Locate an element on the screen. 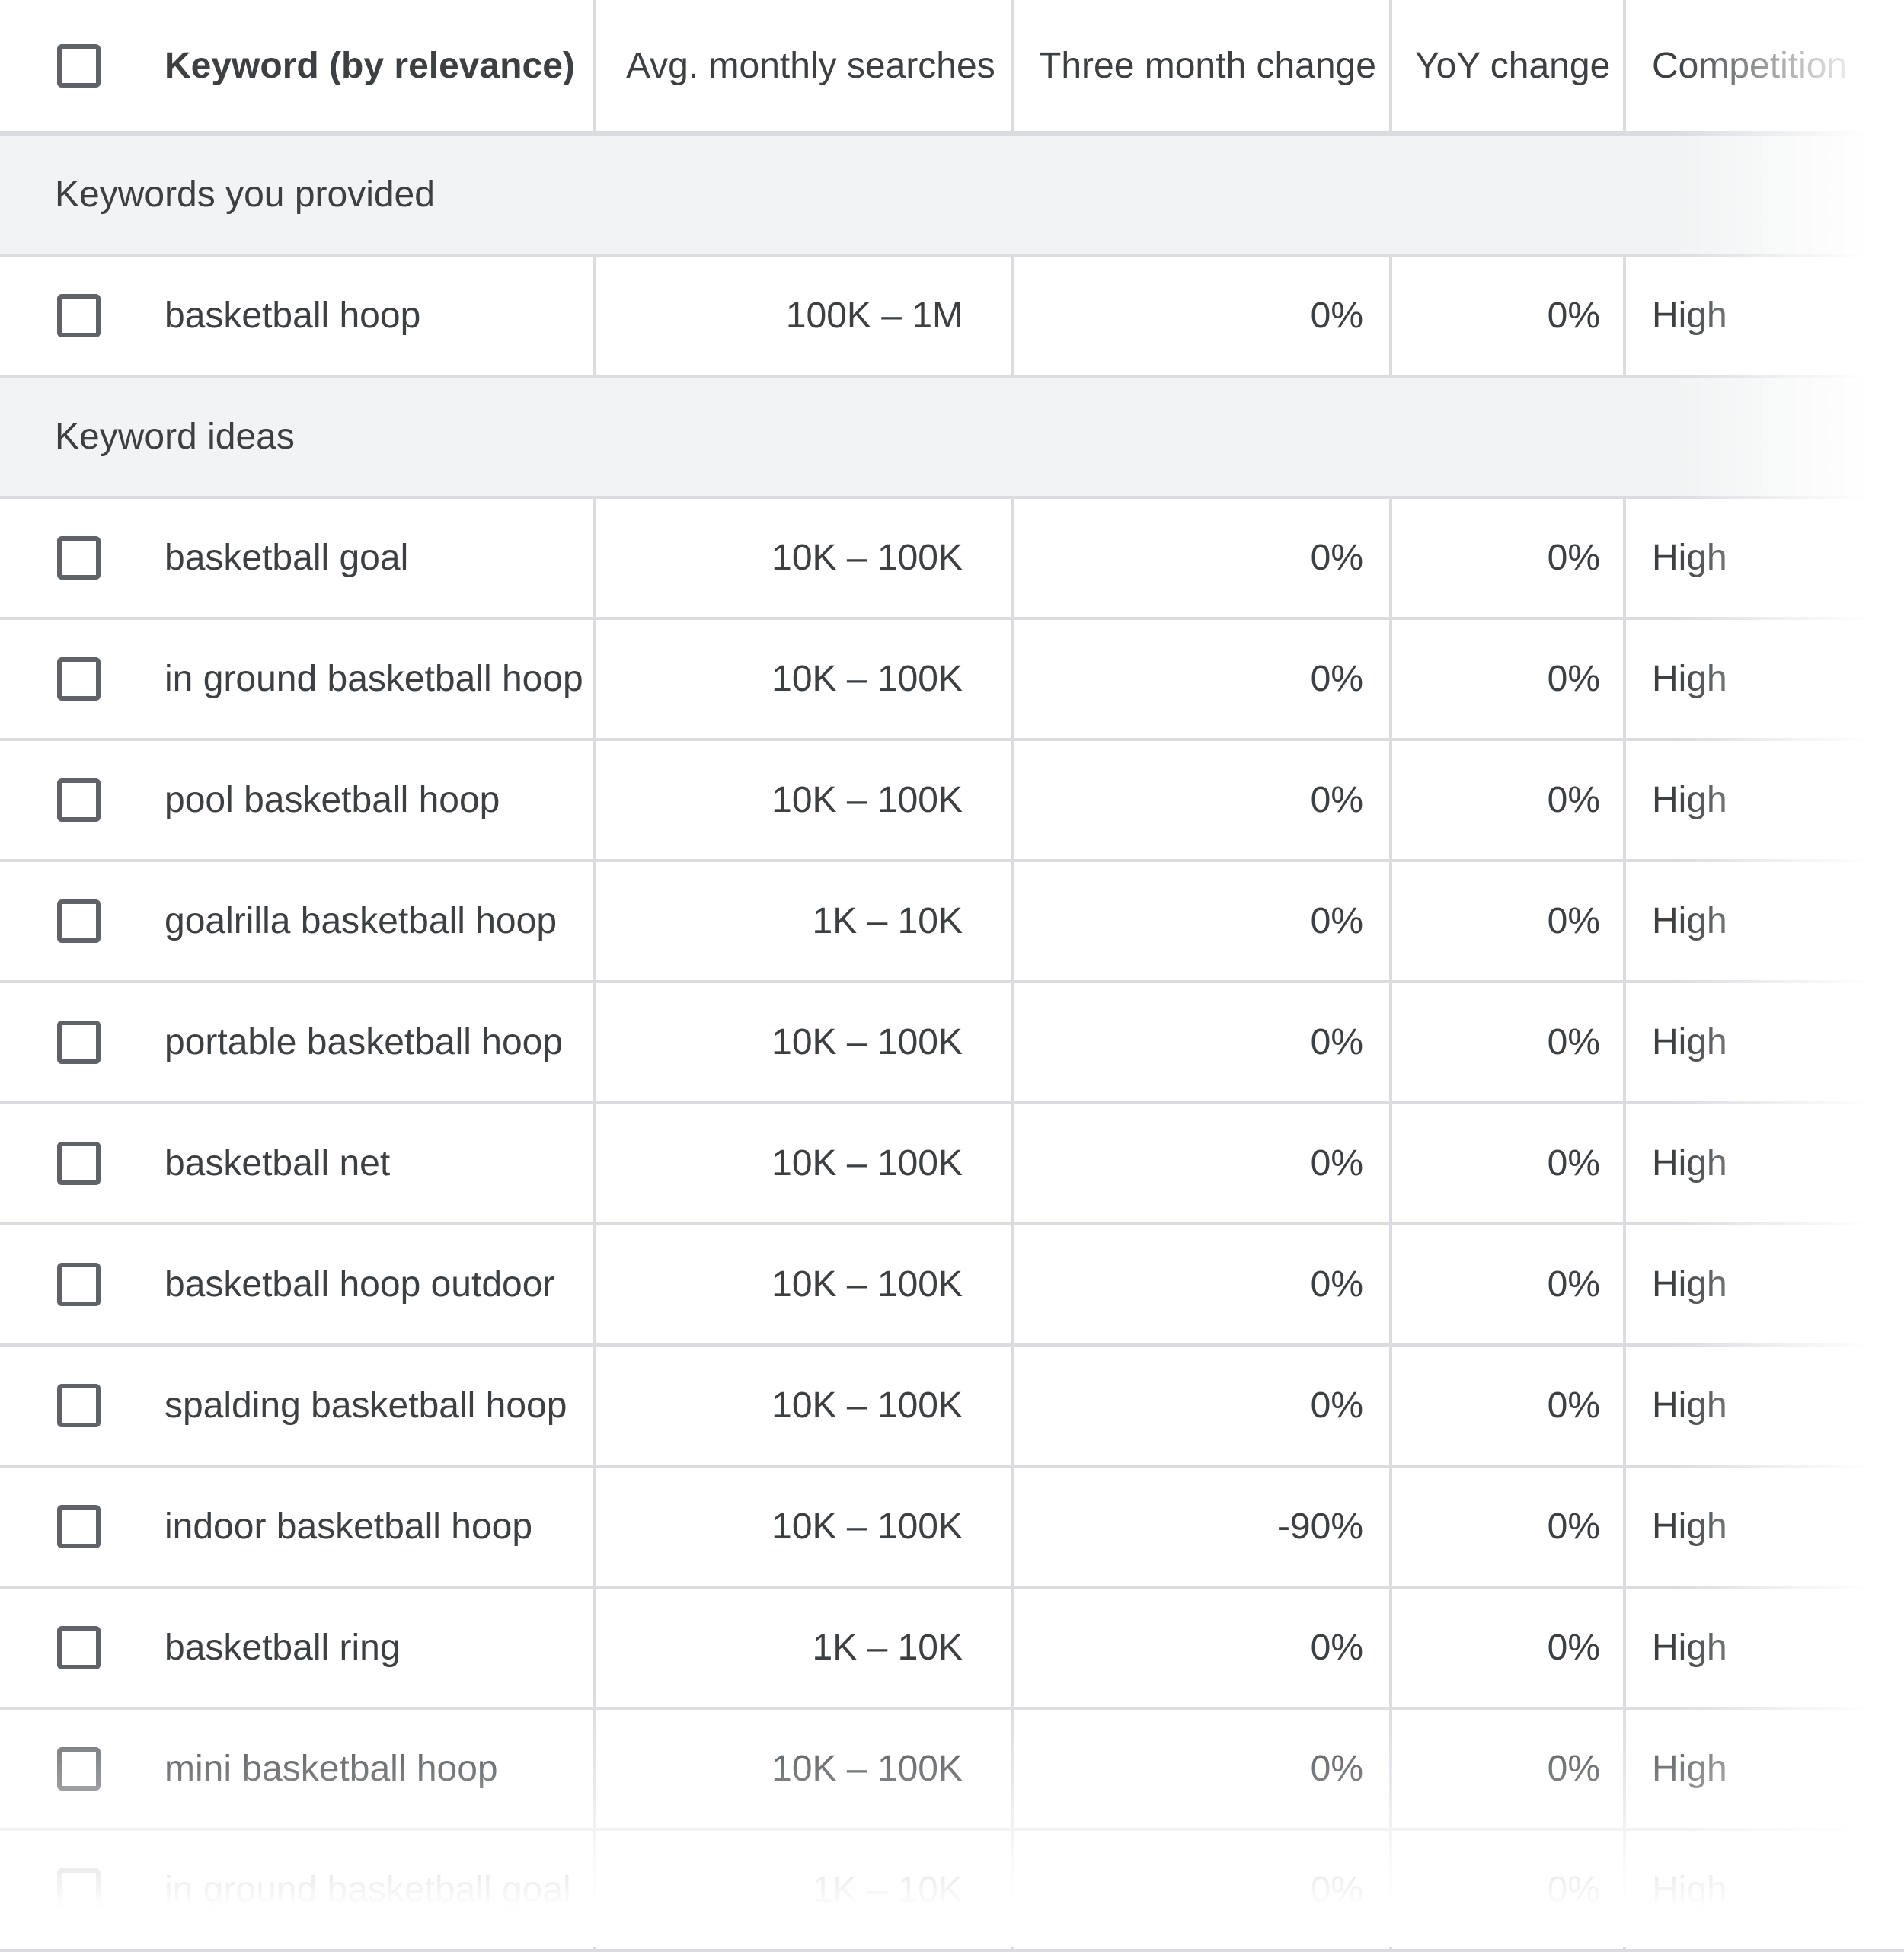 The height and width of the screenshot is (1952, 1904). keyword-cell: portable basketball hoop is located at coordinates (298, 1042).